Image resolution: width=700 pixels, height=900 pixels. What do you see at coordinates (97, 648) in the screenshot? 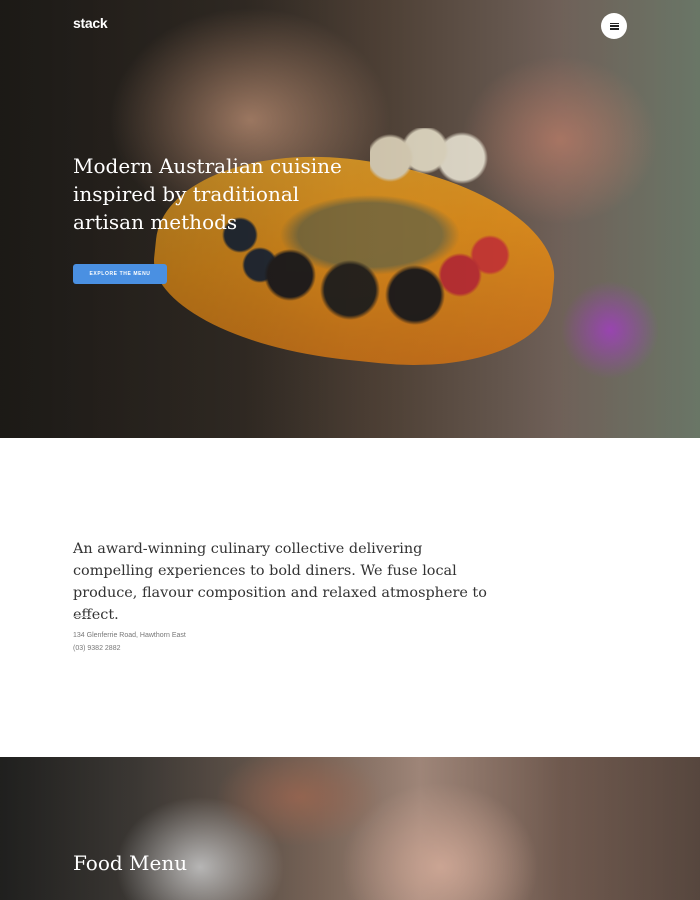
I see `phone-text: (03) 9382 2882` at bounding box center [97, 648].